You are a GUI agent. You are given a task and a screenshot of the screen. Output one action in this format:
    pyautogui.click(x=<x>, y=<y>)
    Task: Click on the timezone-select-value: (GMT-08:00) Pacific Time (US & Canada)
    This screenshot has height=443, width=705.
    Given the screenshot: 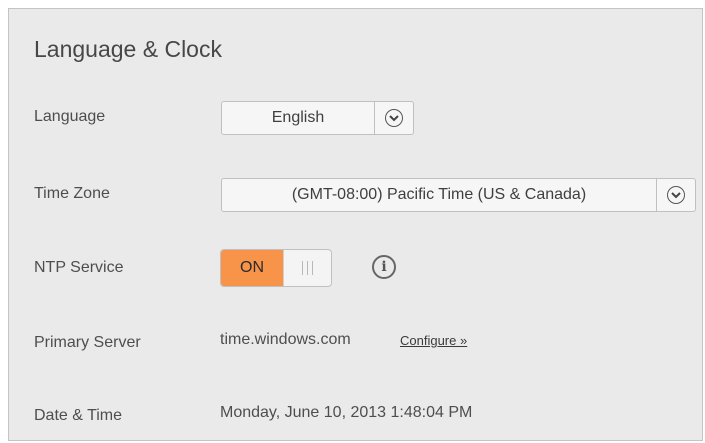 What is the action you would take?
    pyautogui.click(x=439, y=194)
    